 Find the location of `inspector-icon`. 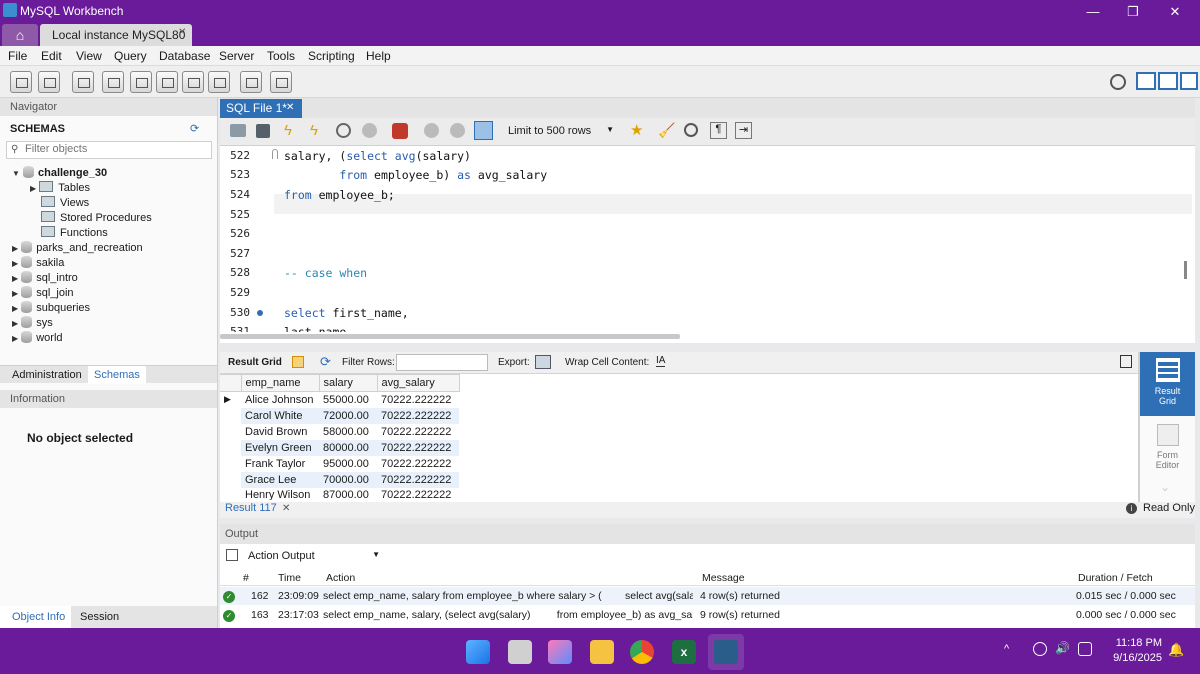

inspector-icon is located at coordinates (83, 82).